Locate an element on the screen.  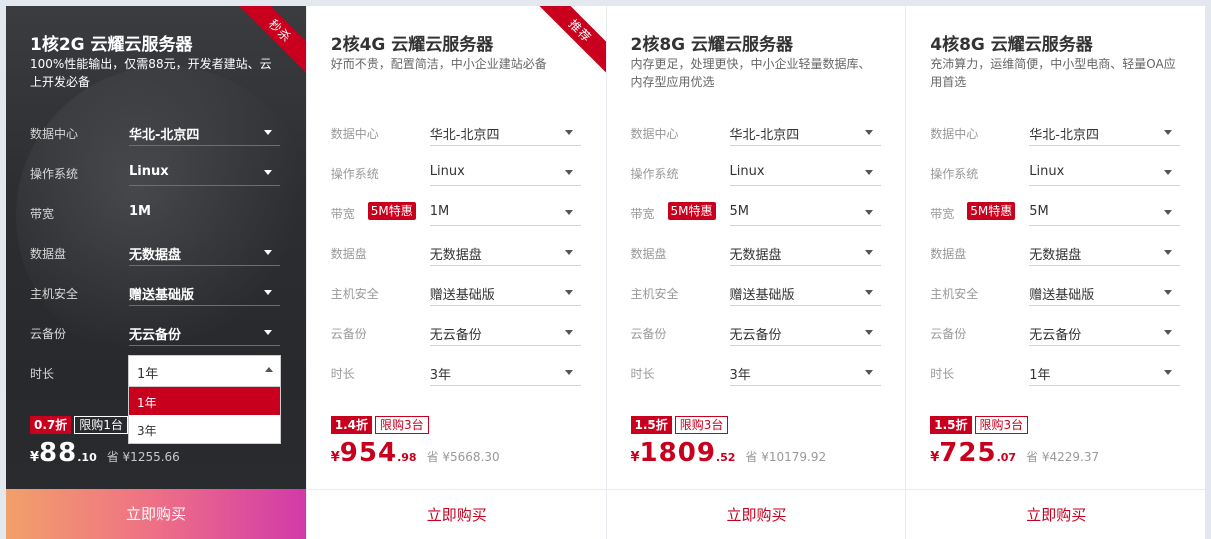
price-integer: 88 is located at coordinates (58, 453).